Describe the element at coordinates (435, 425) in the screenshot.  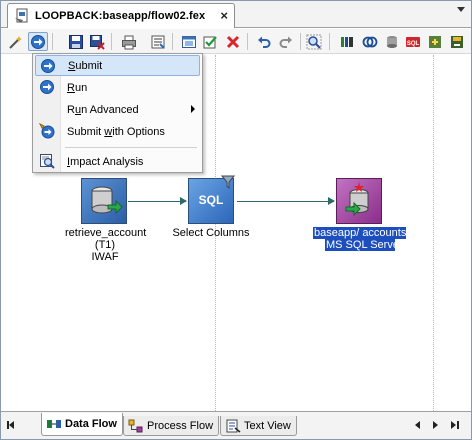
I see `next-tab-icon` at that location.